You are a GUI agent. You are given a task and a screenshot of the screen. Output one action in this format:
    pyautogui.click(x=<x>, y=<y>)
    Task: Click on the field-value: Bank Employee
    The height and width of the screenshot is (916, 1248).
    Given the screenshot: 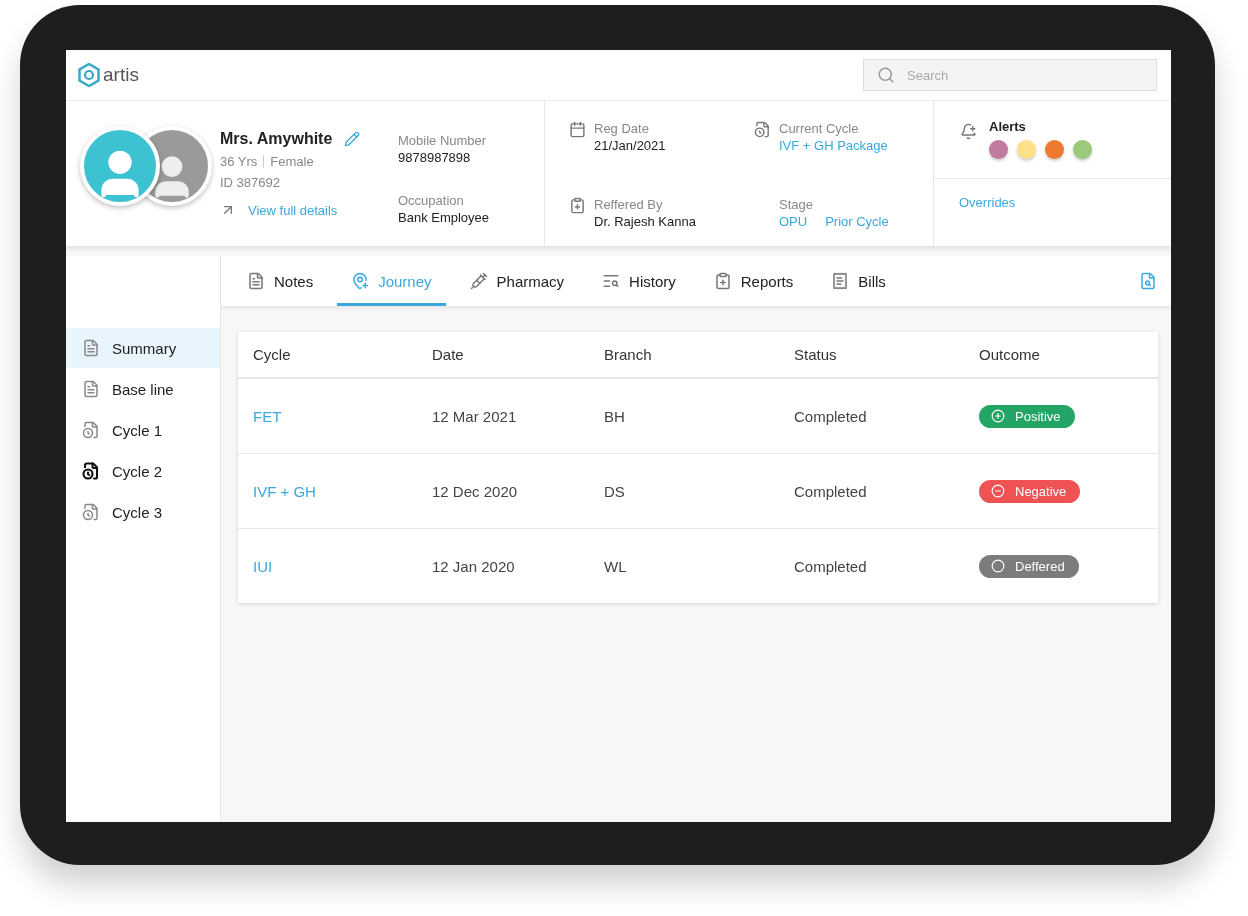 What is the action you would take?
    pyautogui.click(x=444, y=217)
    